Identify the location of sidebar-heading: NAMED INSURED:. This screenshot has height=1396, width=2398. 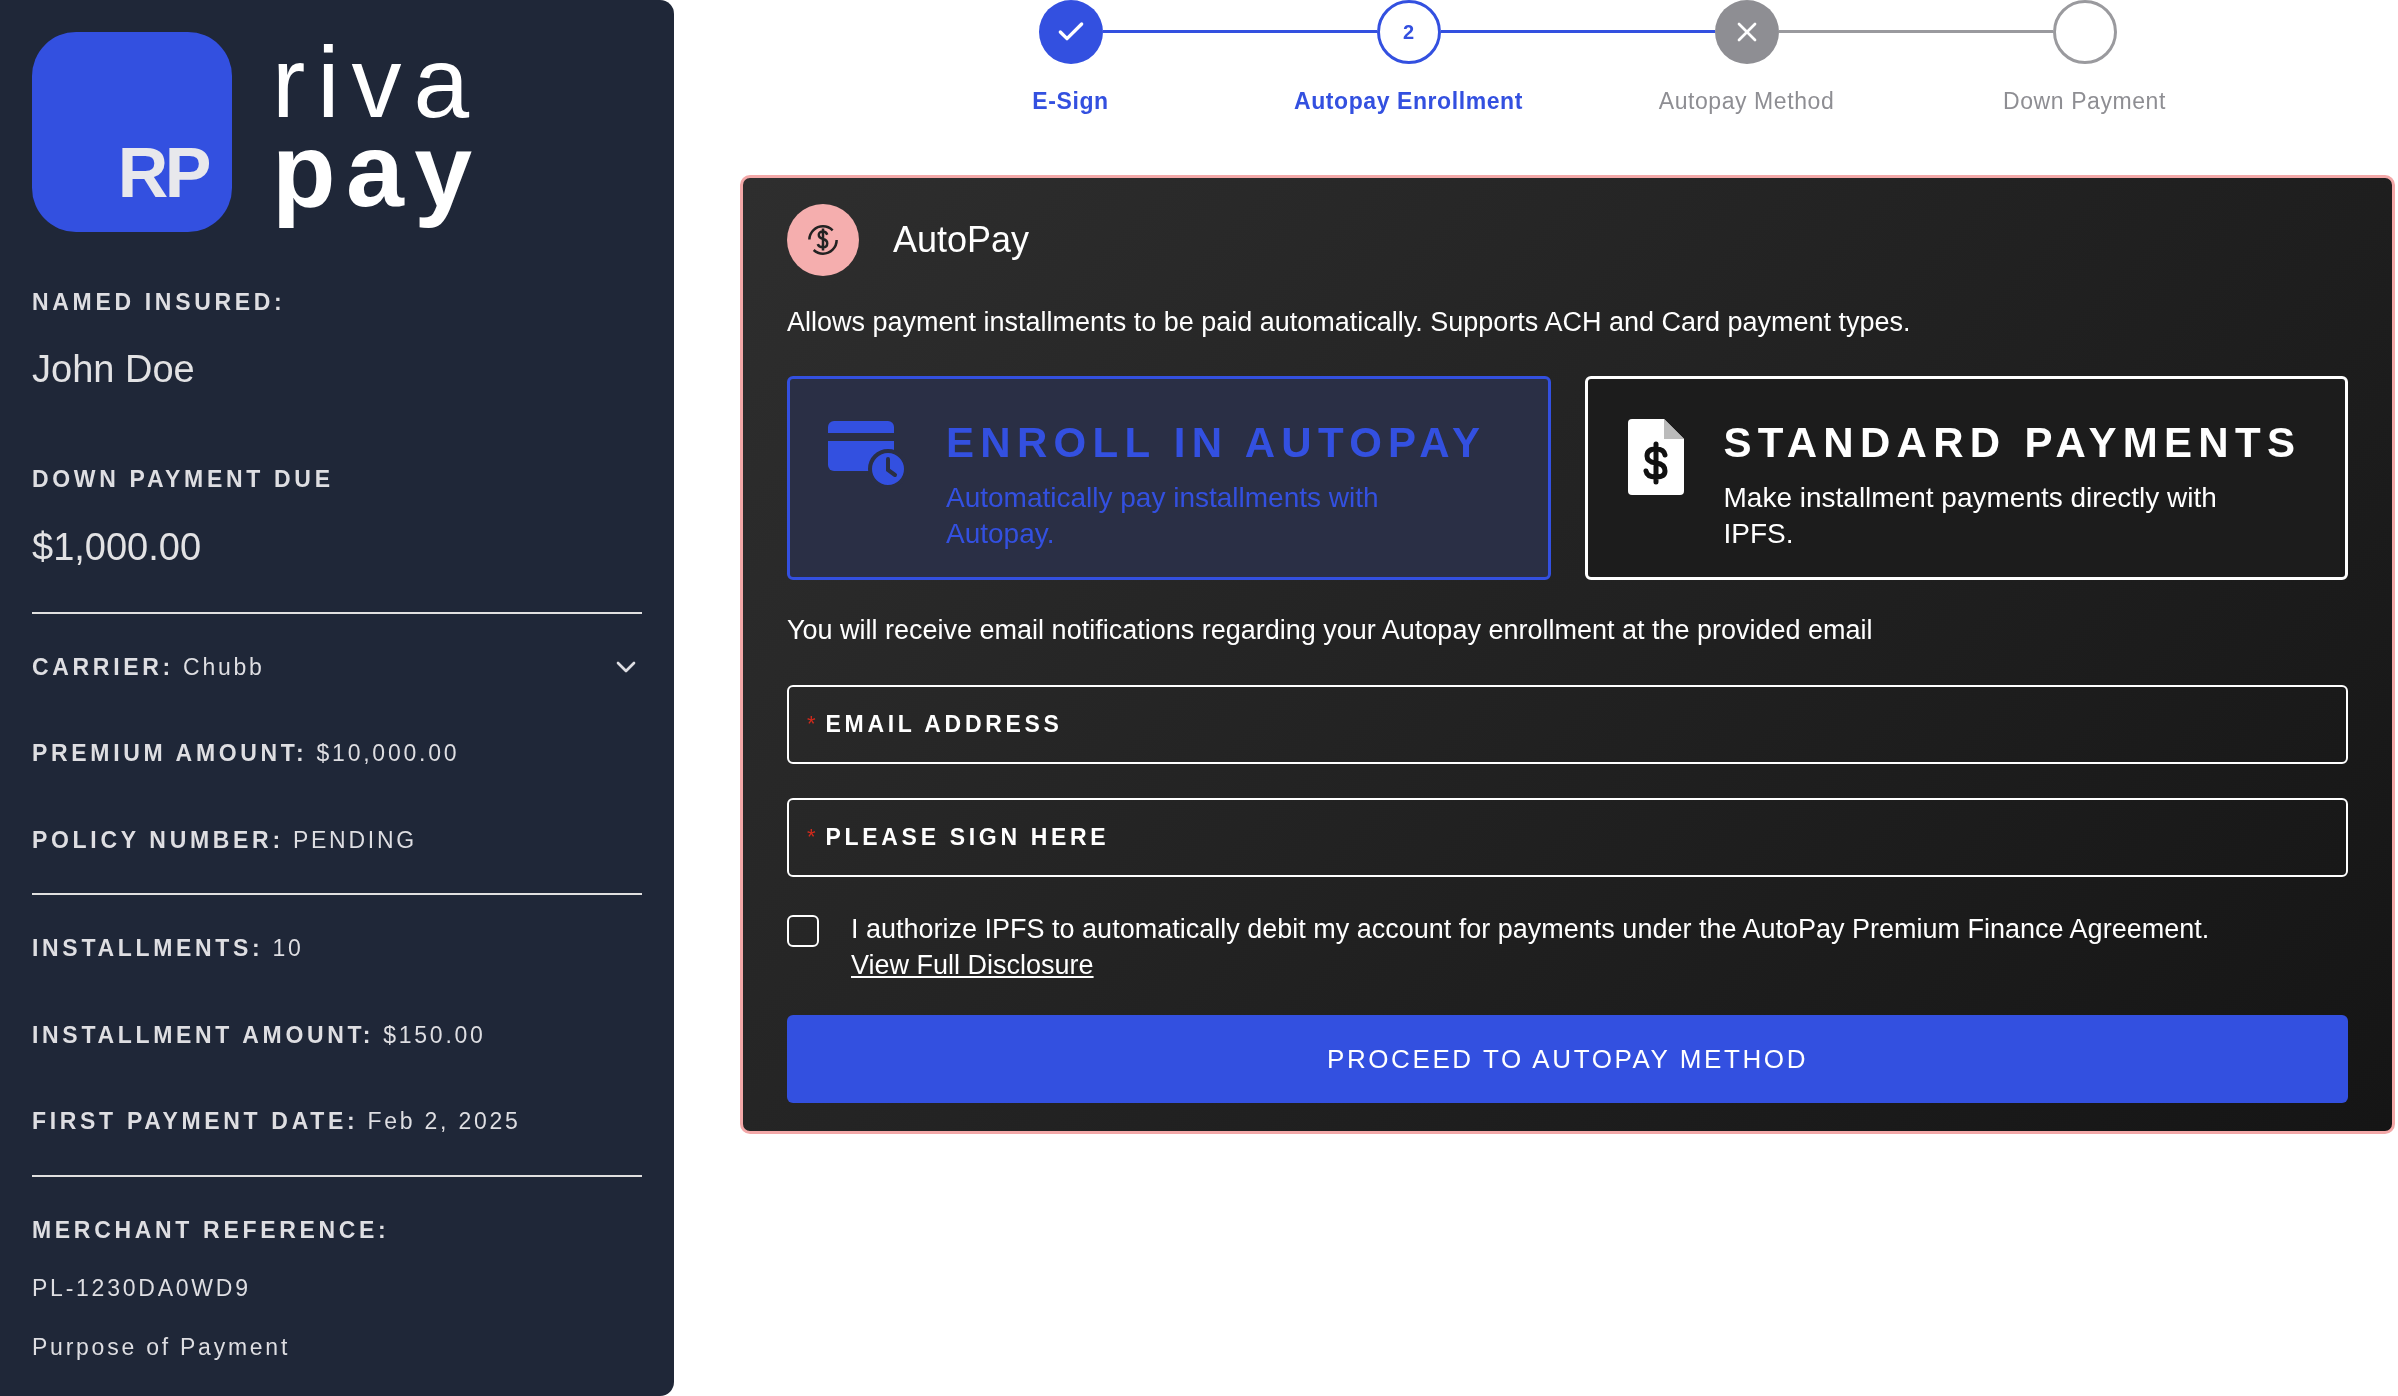
(159, 302).